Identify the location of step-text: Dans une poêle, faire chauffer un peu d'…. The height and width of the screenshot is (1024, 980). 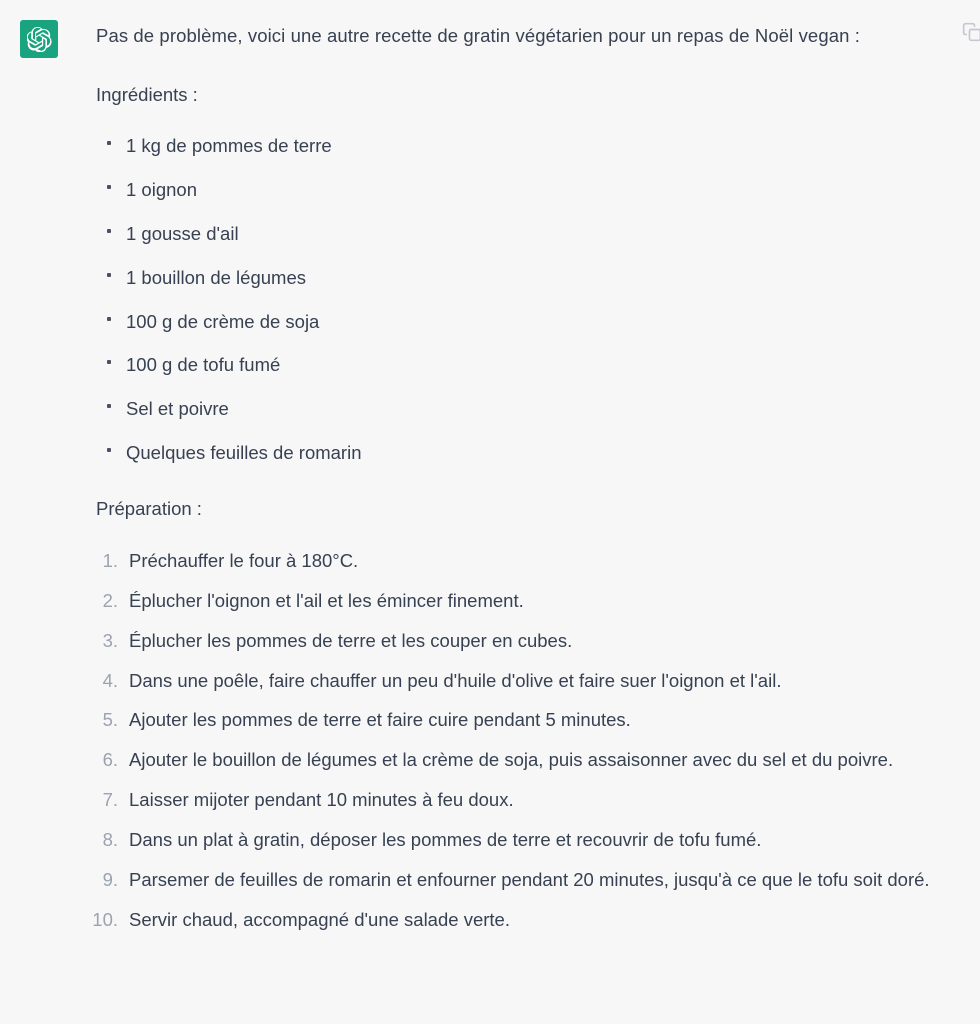
(455, 680).